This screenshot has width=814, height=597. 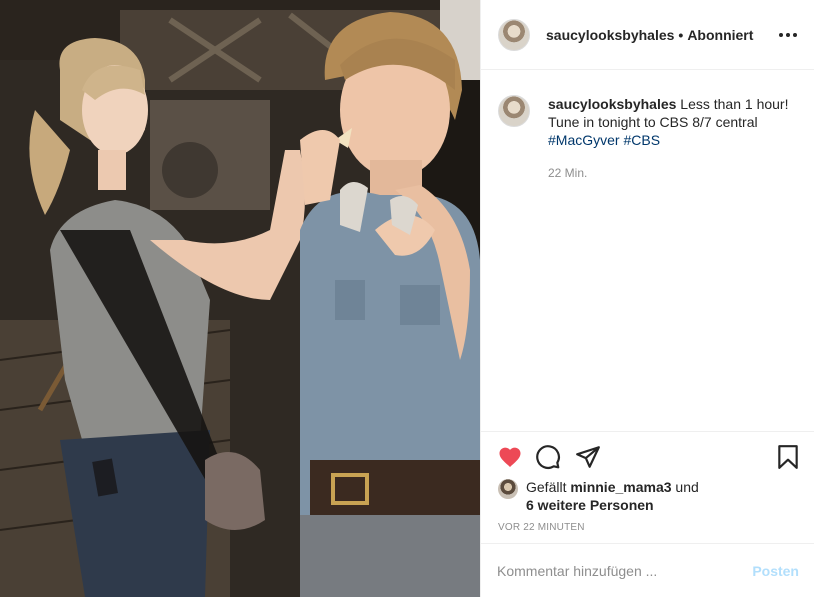 I want to click on likes-joiner: und, so click(x=687, y=487).